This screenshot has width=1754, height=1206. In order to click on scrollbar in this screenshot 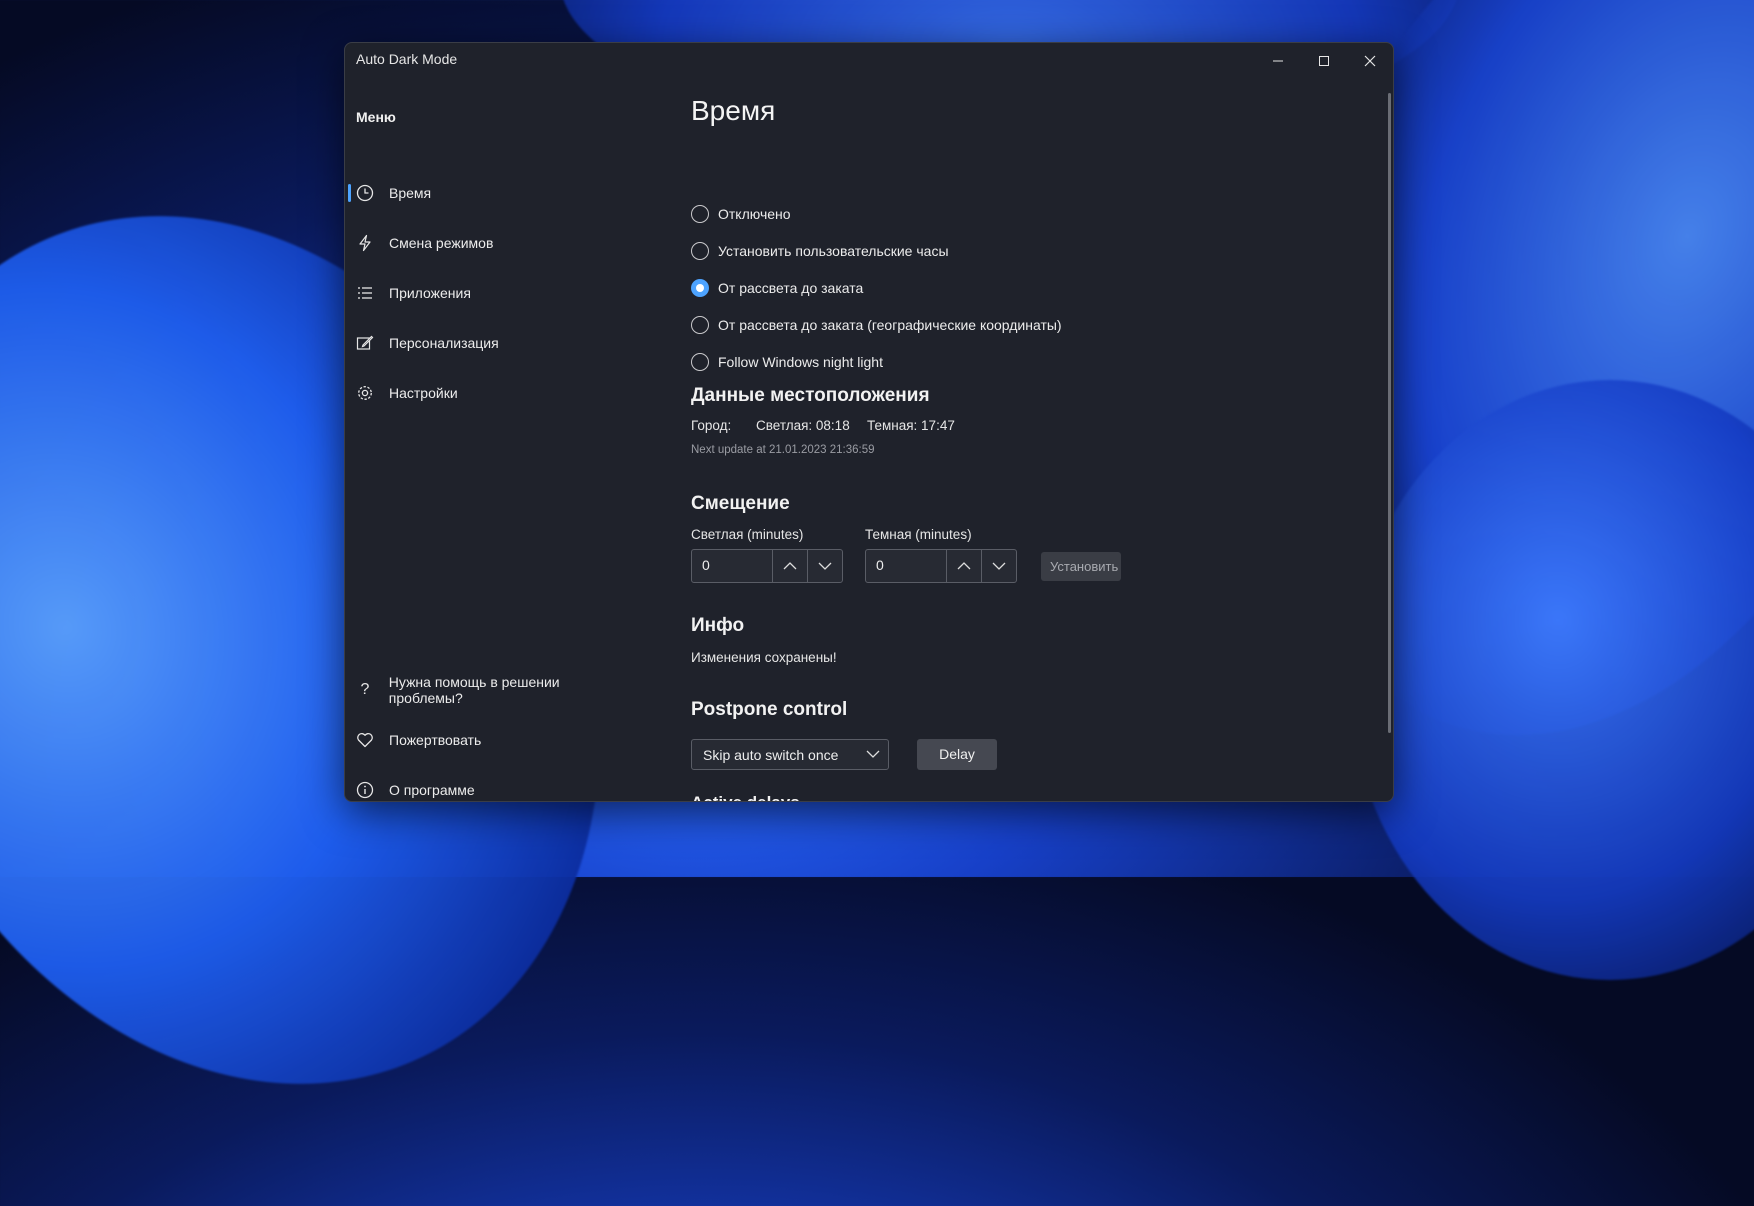, I will do `click(1389, 413)`.